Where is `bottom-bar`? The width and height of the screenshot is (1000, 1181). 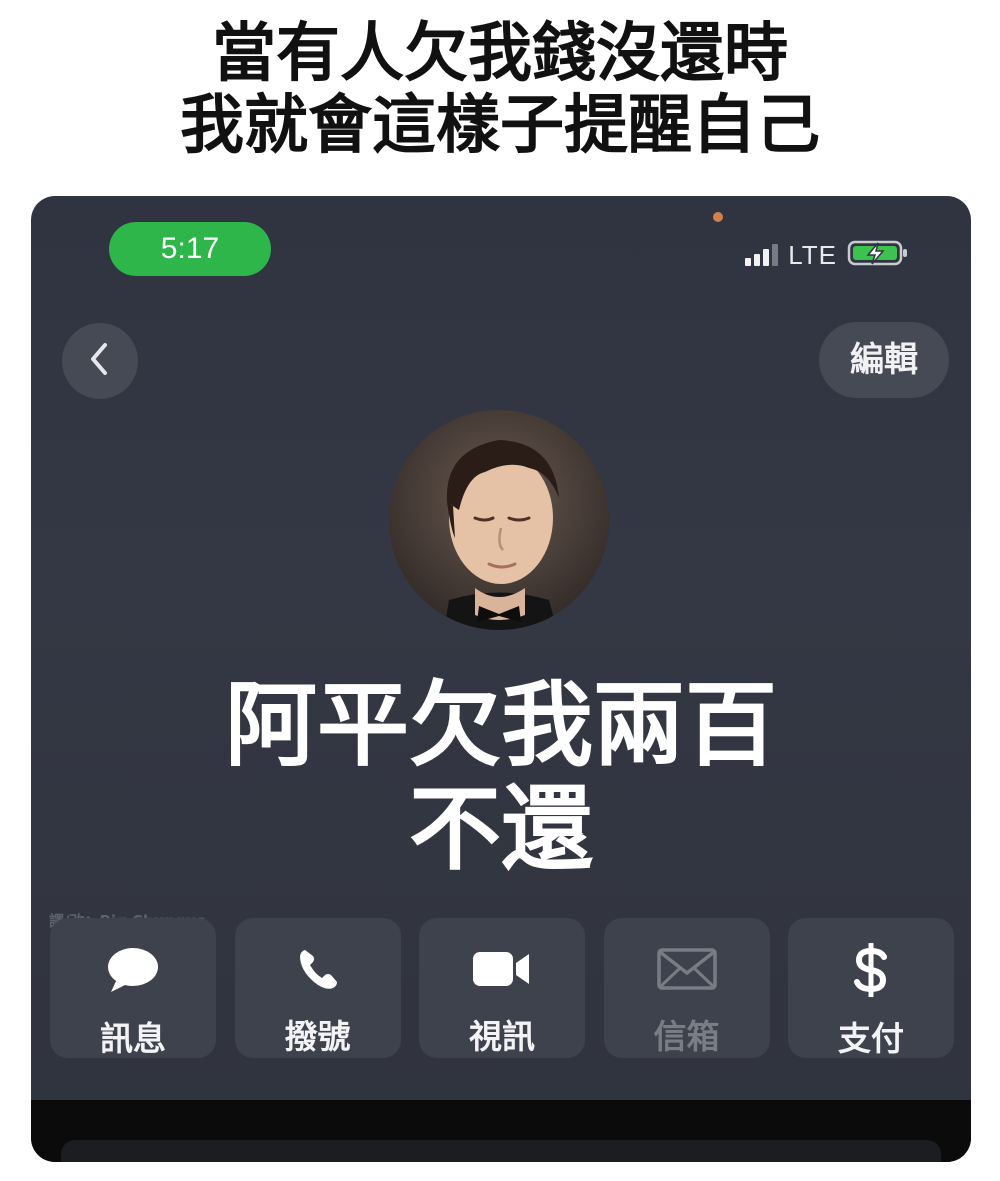 bottom-bar is located at coordinates (501, 1131).